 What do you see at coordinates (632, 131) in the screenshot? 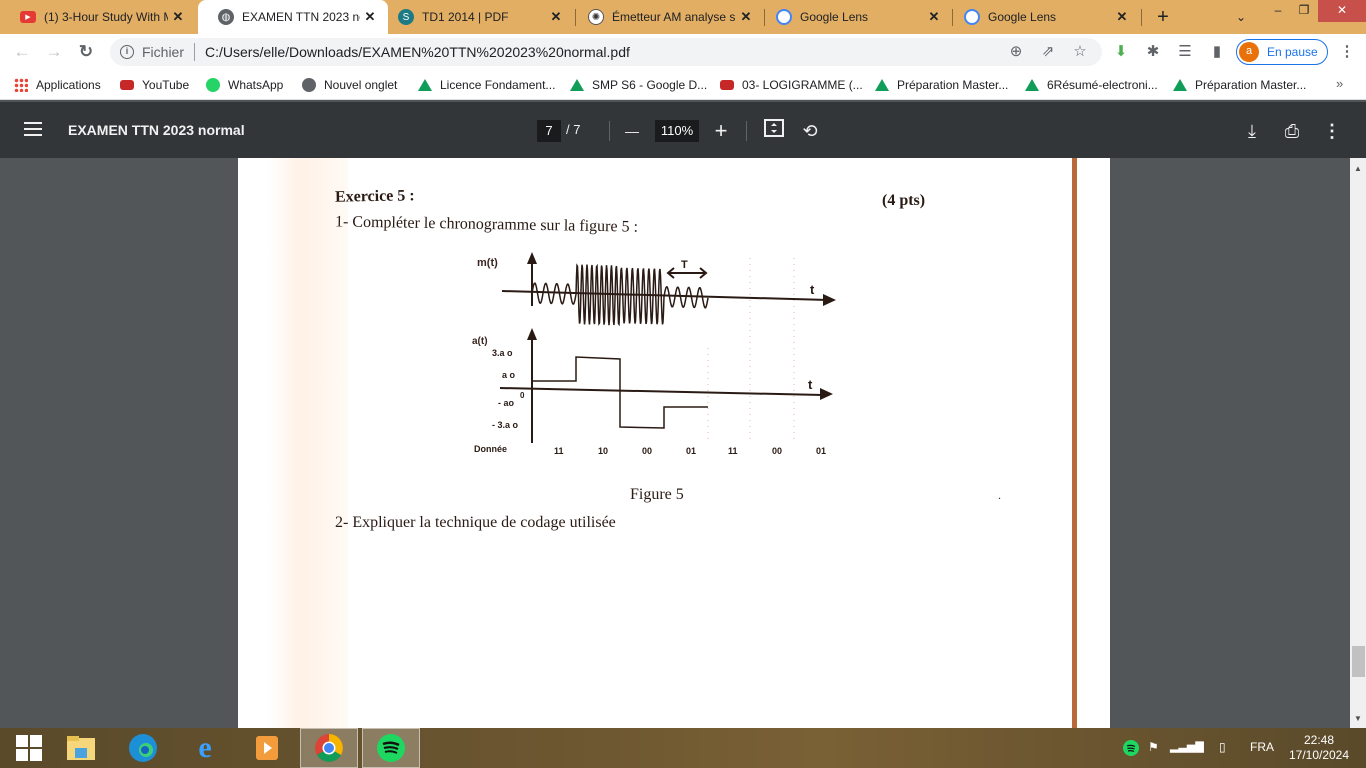
I see `zoom-out-button: —` at bounding box center [632, 131].